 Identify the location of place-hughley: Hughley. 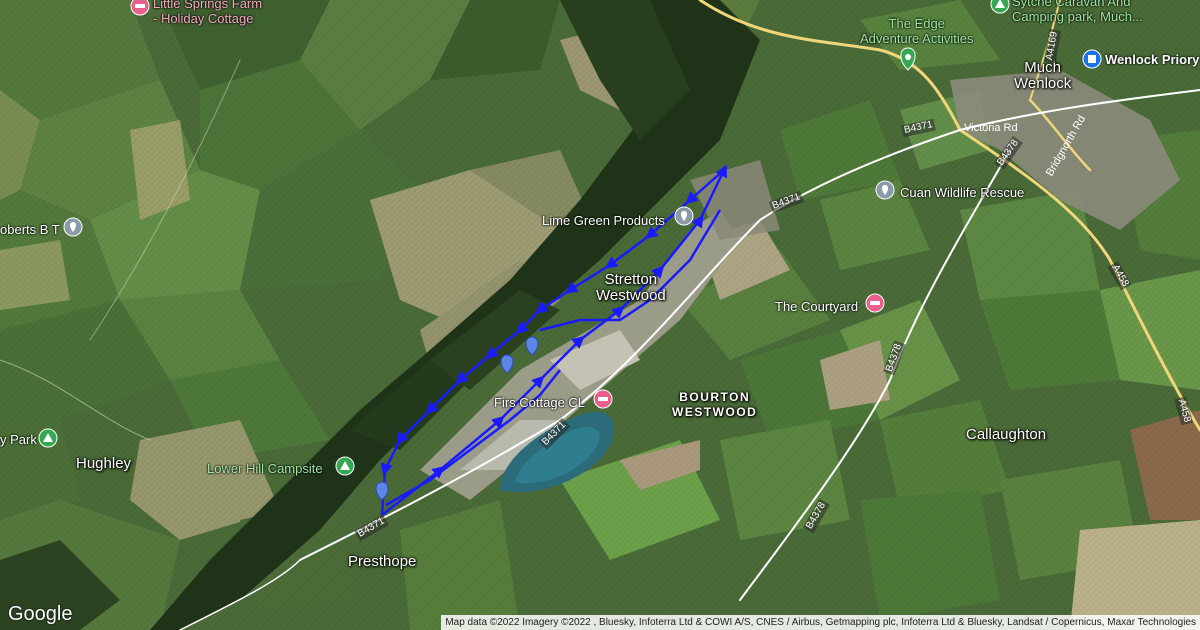
(104, 463).